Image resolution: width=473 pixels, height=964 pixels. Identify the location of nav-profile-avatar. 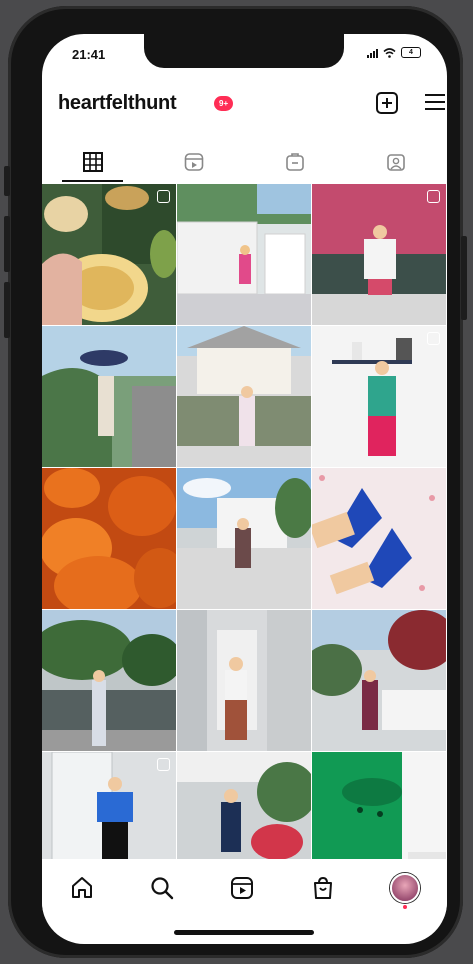
(404, 891).